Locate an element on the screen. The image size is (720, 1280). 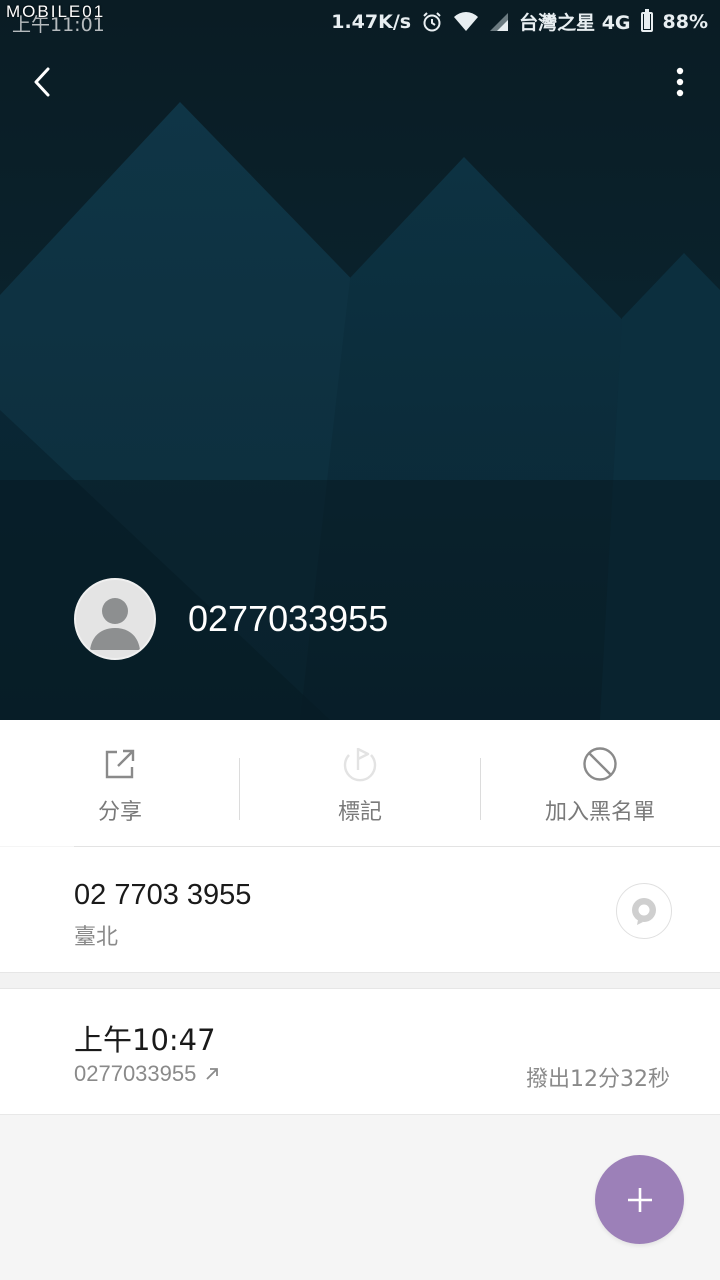
call-number-line: 0277033955 is located at coordinates (147, 1074).